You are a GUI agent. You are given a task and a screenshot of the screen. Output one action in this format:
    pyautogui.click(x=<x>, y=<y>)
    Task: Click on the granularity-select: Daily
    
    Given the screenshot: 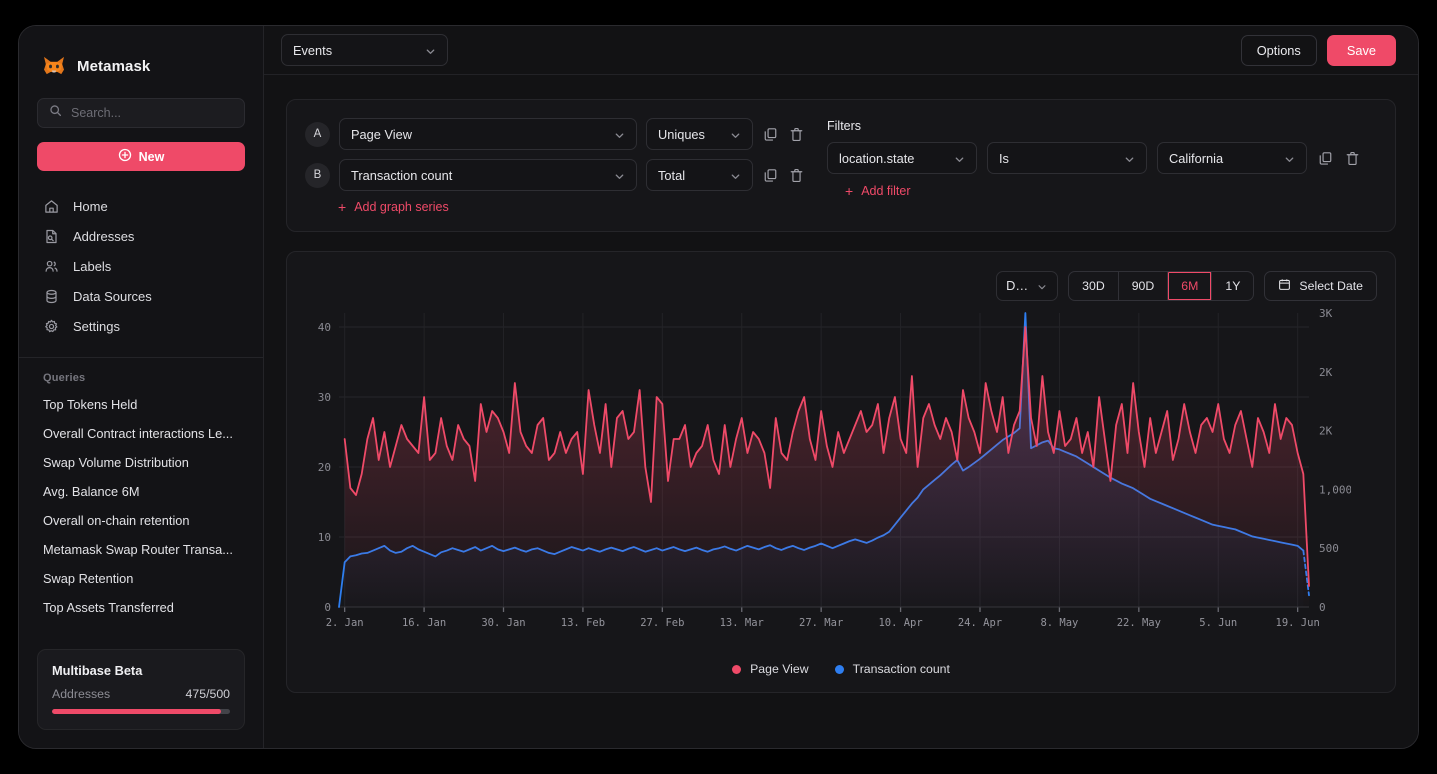 What is the action you would take?
    pyautogui.click(x=1027, y=285)
    